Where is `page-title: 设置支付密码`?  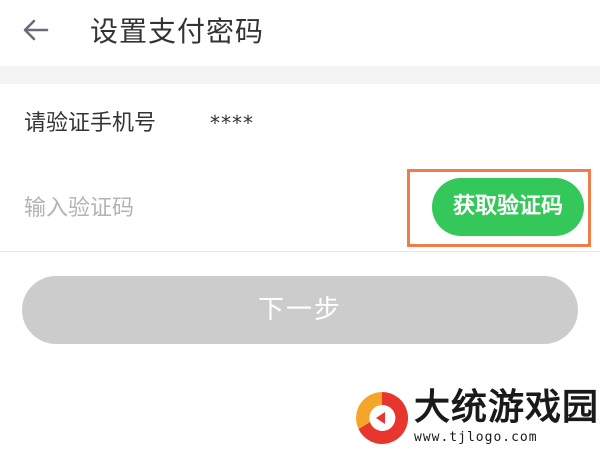
page-title: 设置支付密码 is located at coordinates (177, 31).